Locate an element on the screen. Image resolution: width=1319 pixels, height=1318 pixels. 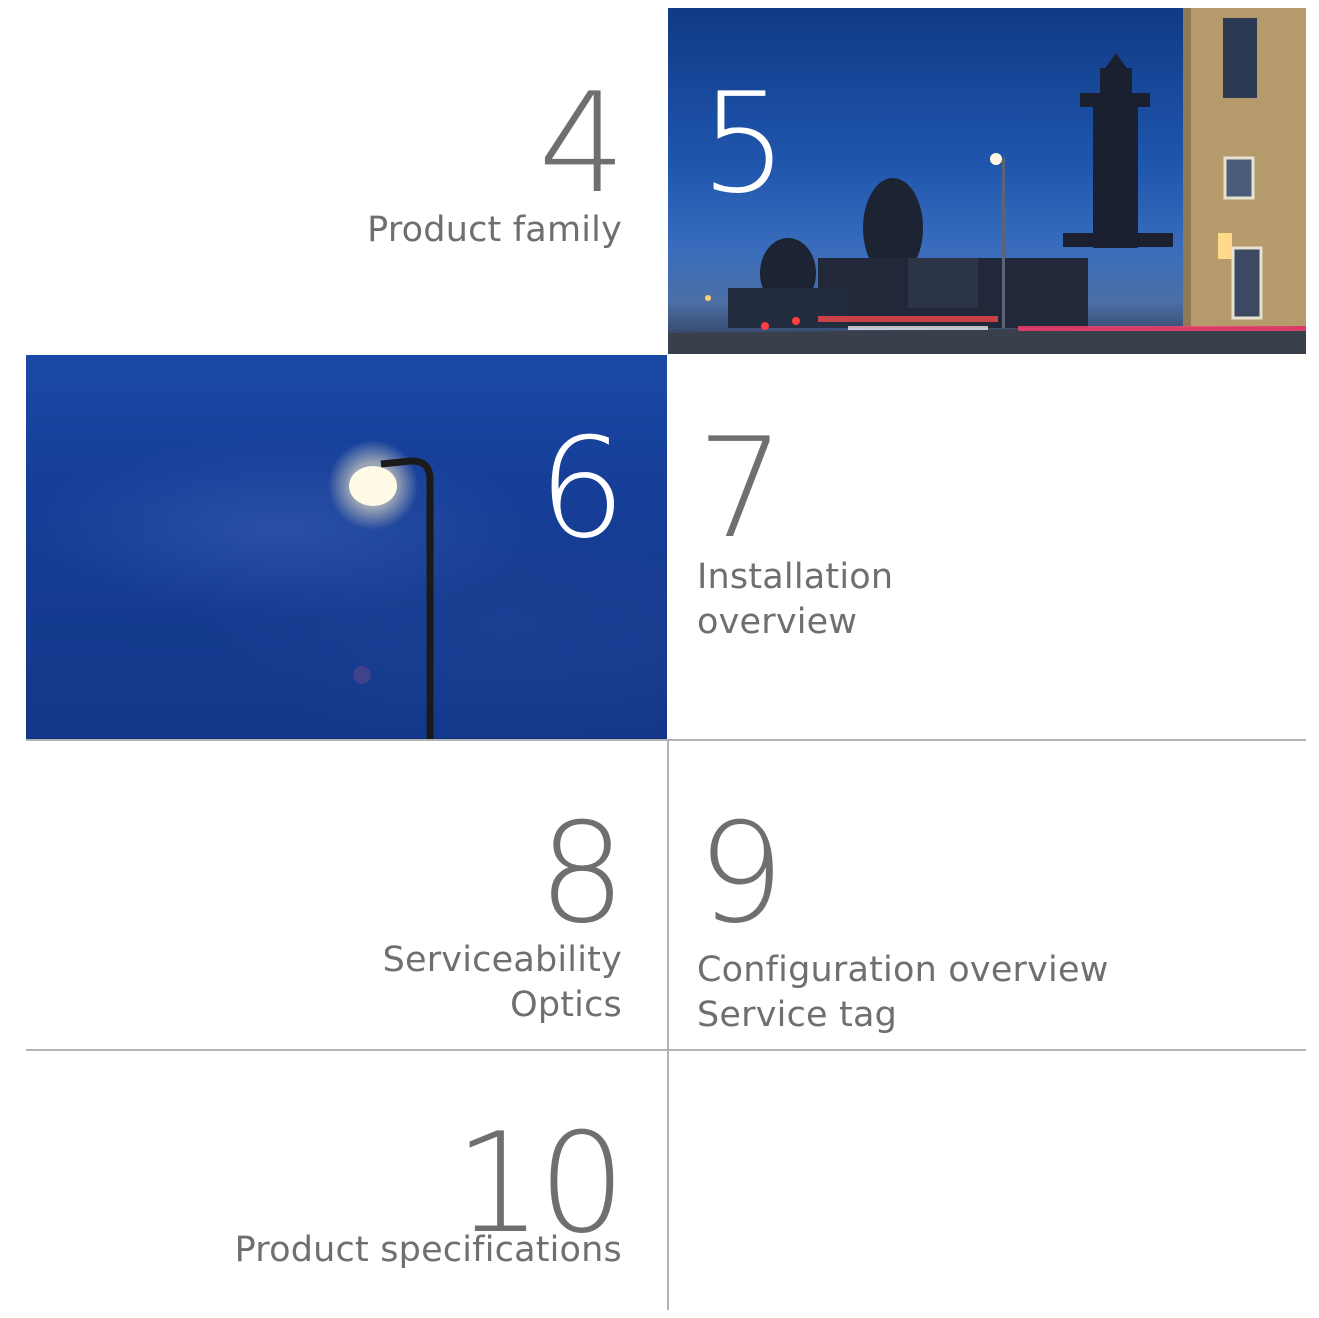
section-number-9: 9 is located at coordinates (741, 873).